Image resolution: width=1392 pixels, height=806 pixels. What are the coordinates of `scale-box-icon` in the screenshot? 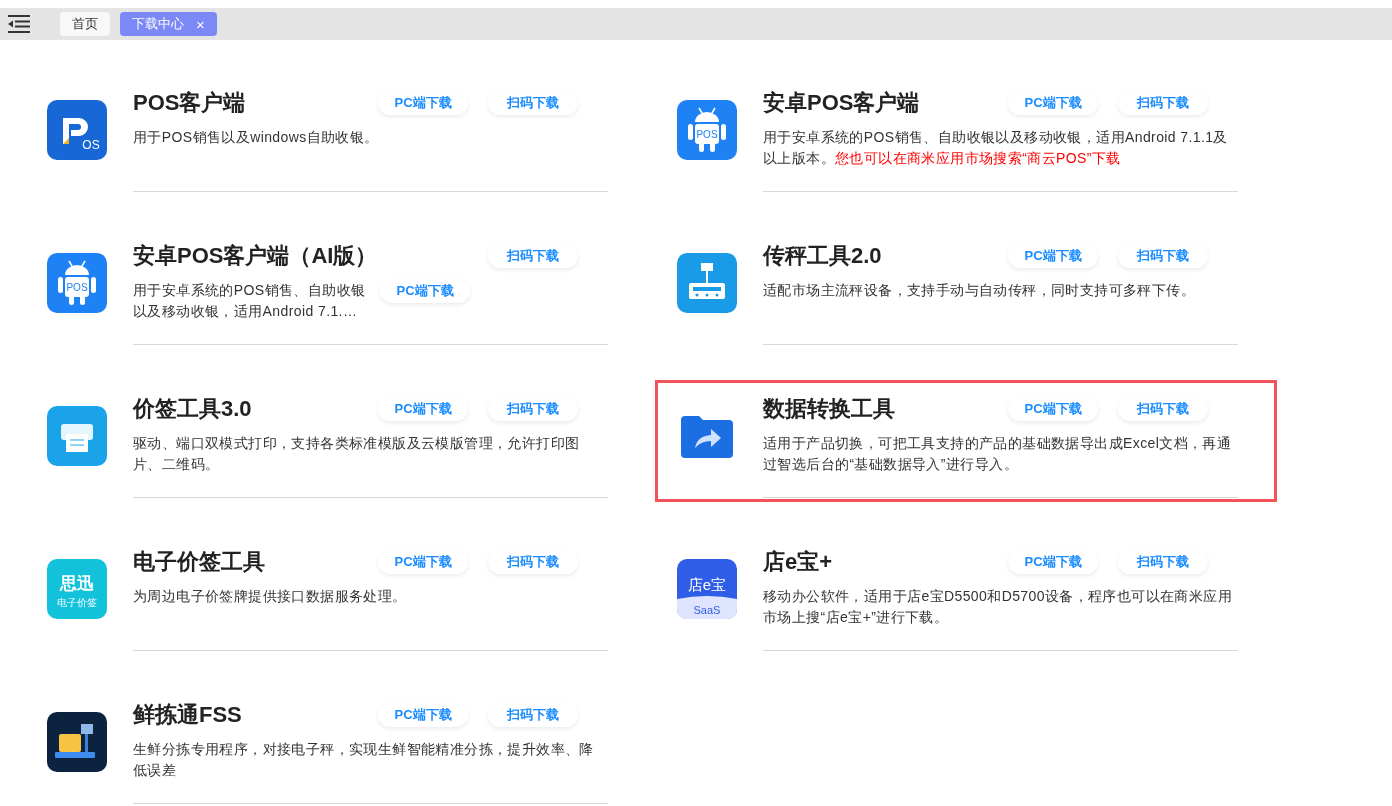 It's located at (77, 742).